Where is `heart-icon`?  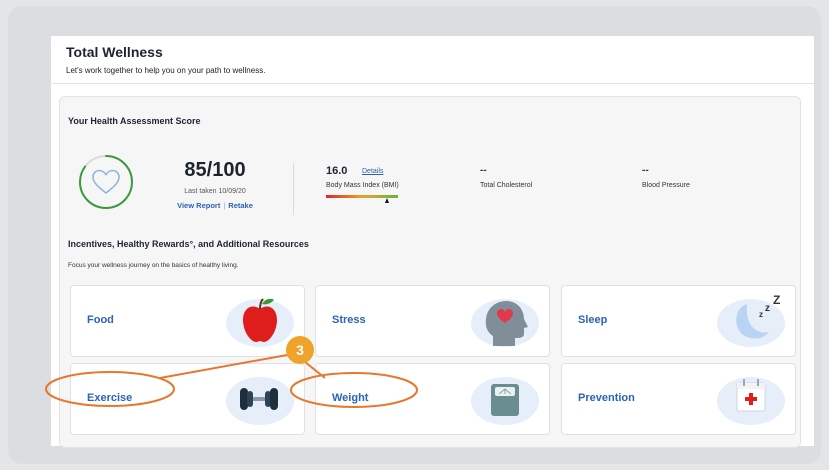 heart-icon is located at coordinates (106, 182).